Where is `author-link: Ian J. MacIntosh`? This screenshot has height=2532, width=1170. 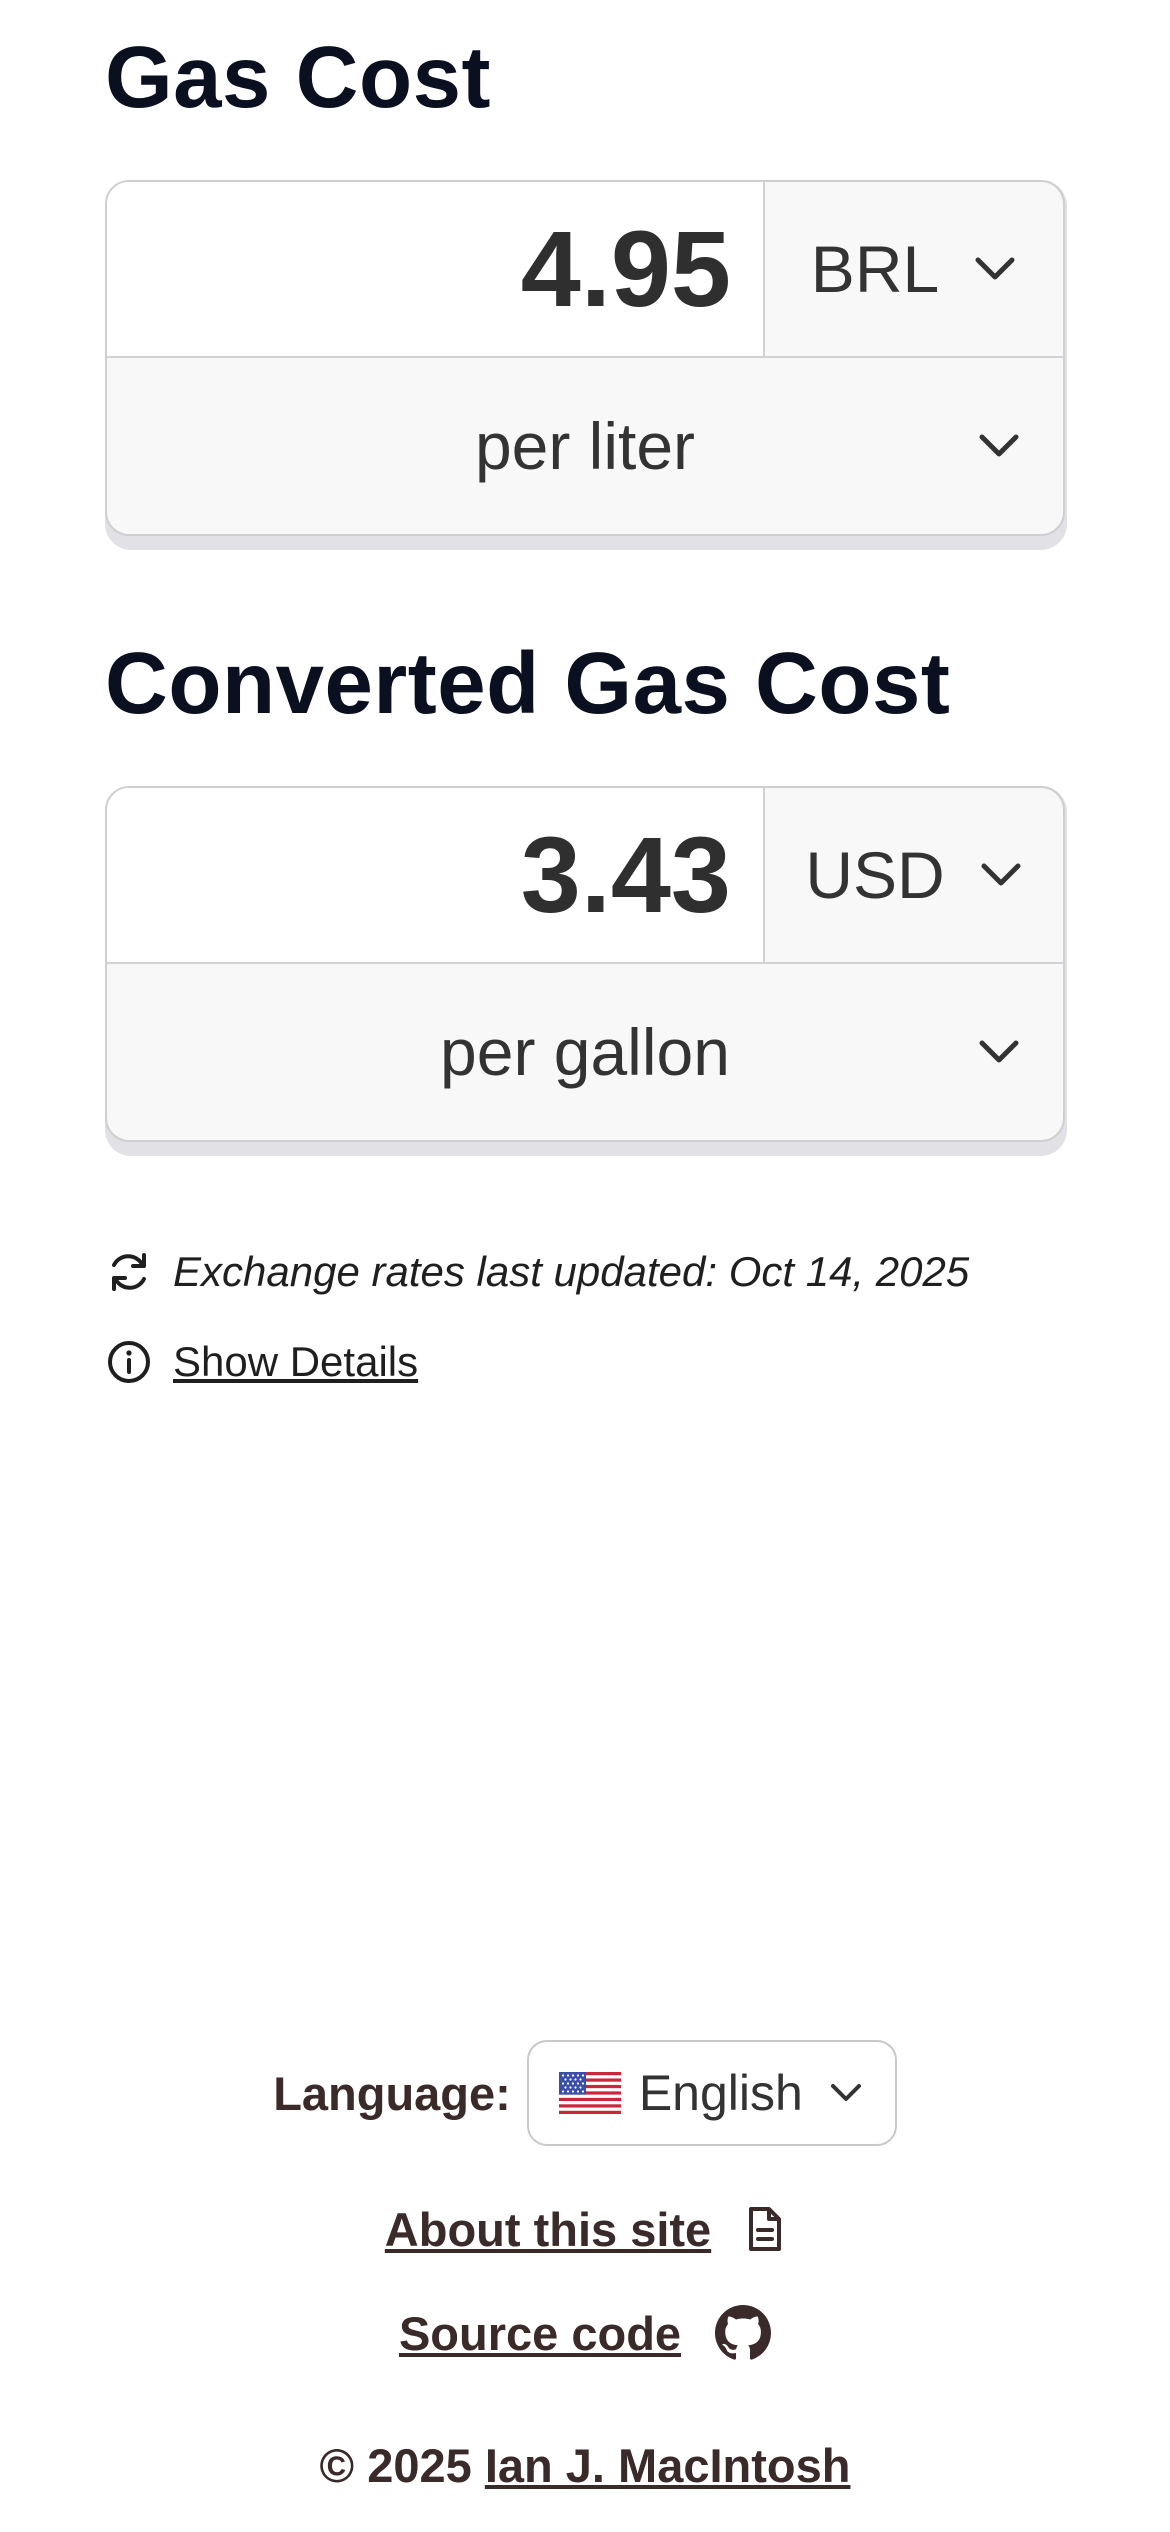 author-link: Ian J. MacIntosh is located at coordinates (668, 2465).